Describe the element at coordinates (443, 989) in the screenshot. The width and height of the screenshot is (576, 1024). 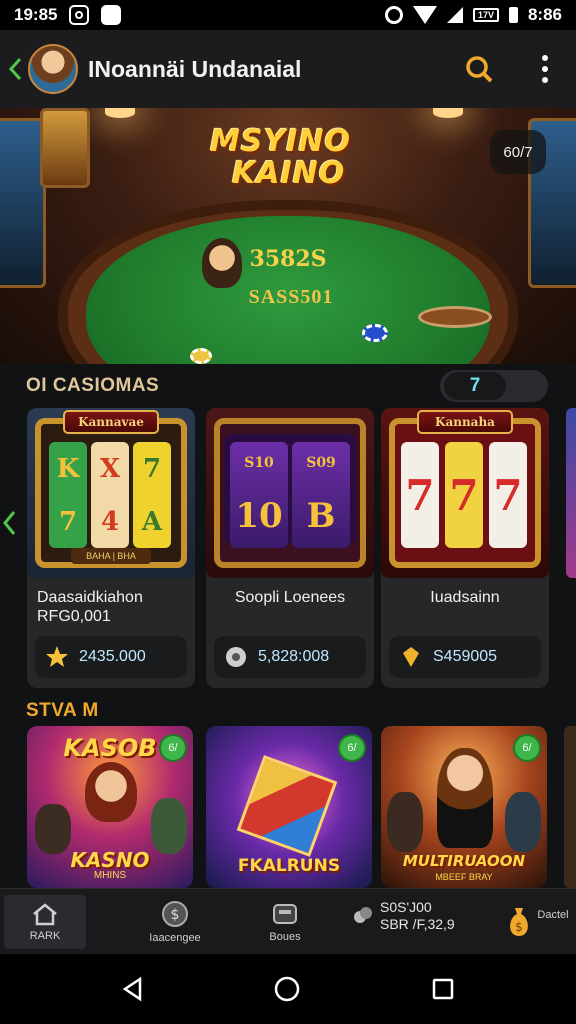
I see `recents-square-icon` at that location.